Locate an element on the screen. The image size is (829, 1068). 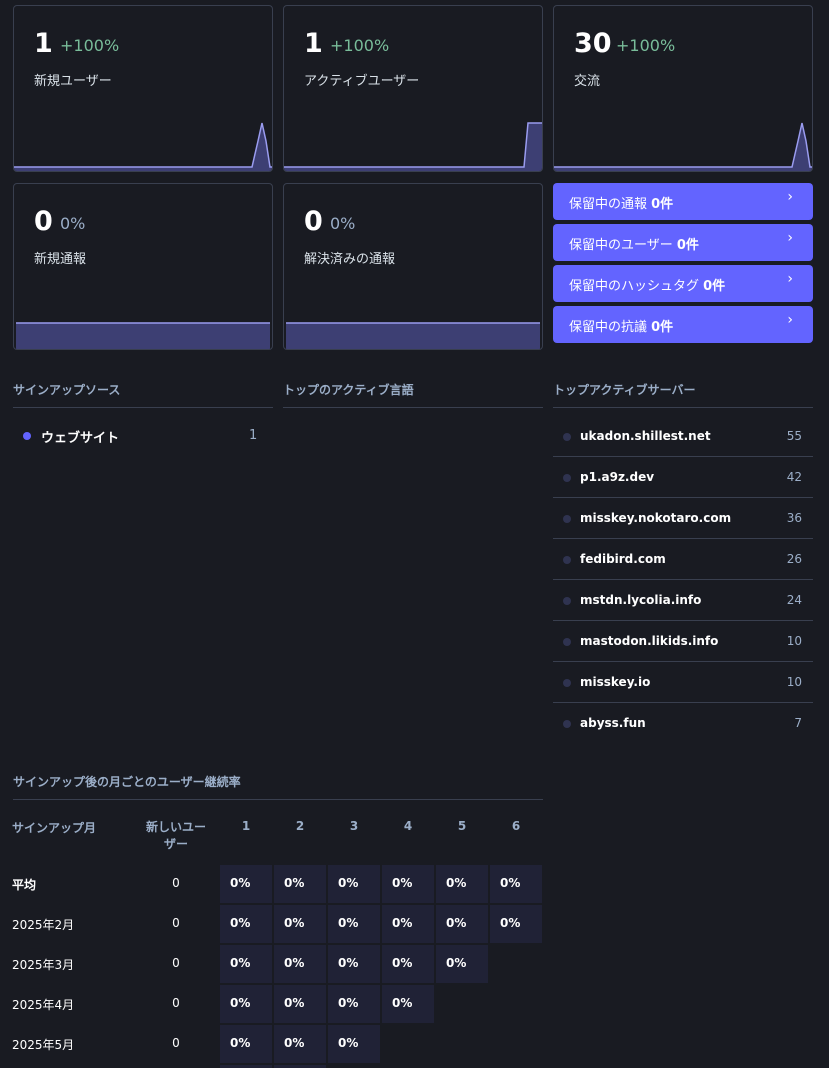
column-header-month-1: 1 is located at coordinates (246, 826).